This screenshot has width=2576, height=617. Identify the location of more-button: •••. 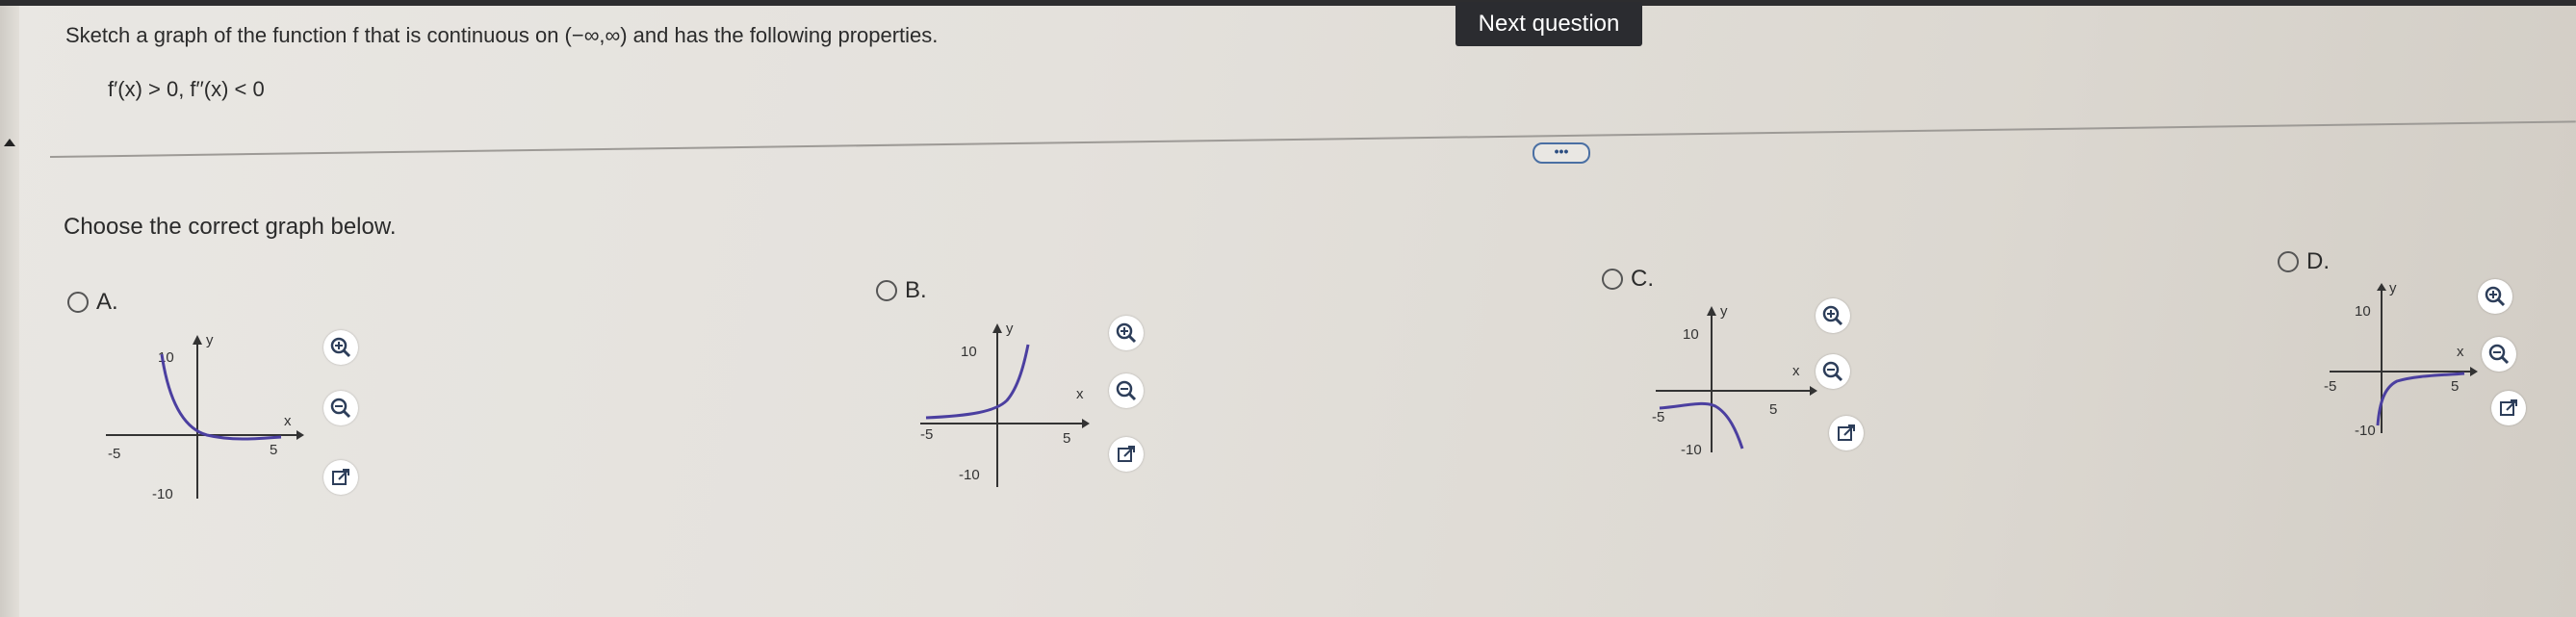
(1561, 153).